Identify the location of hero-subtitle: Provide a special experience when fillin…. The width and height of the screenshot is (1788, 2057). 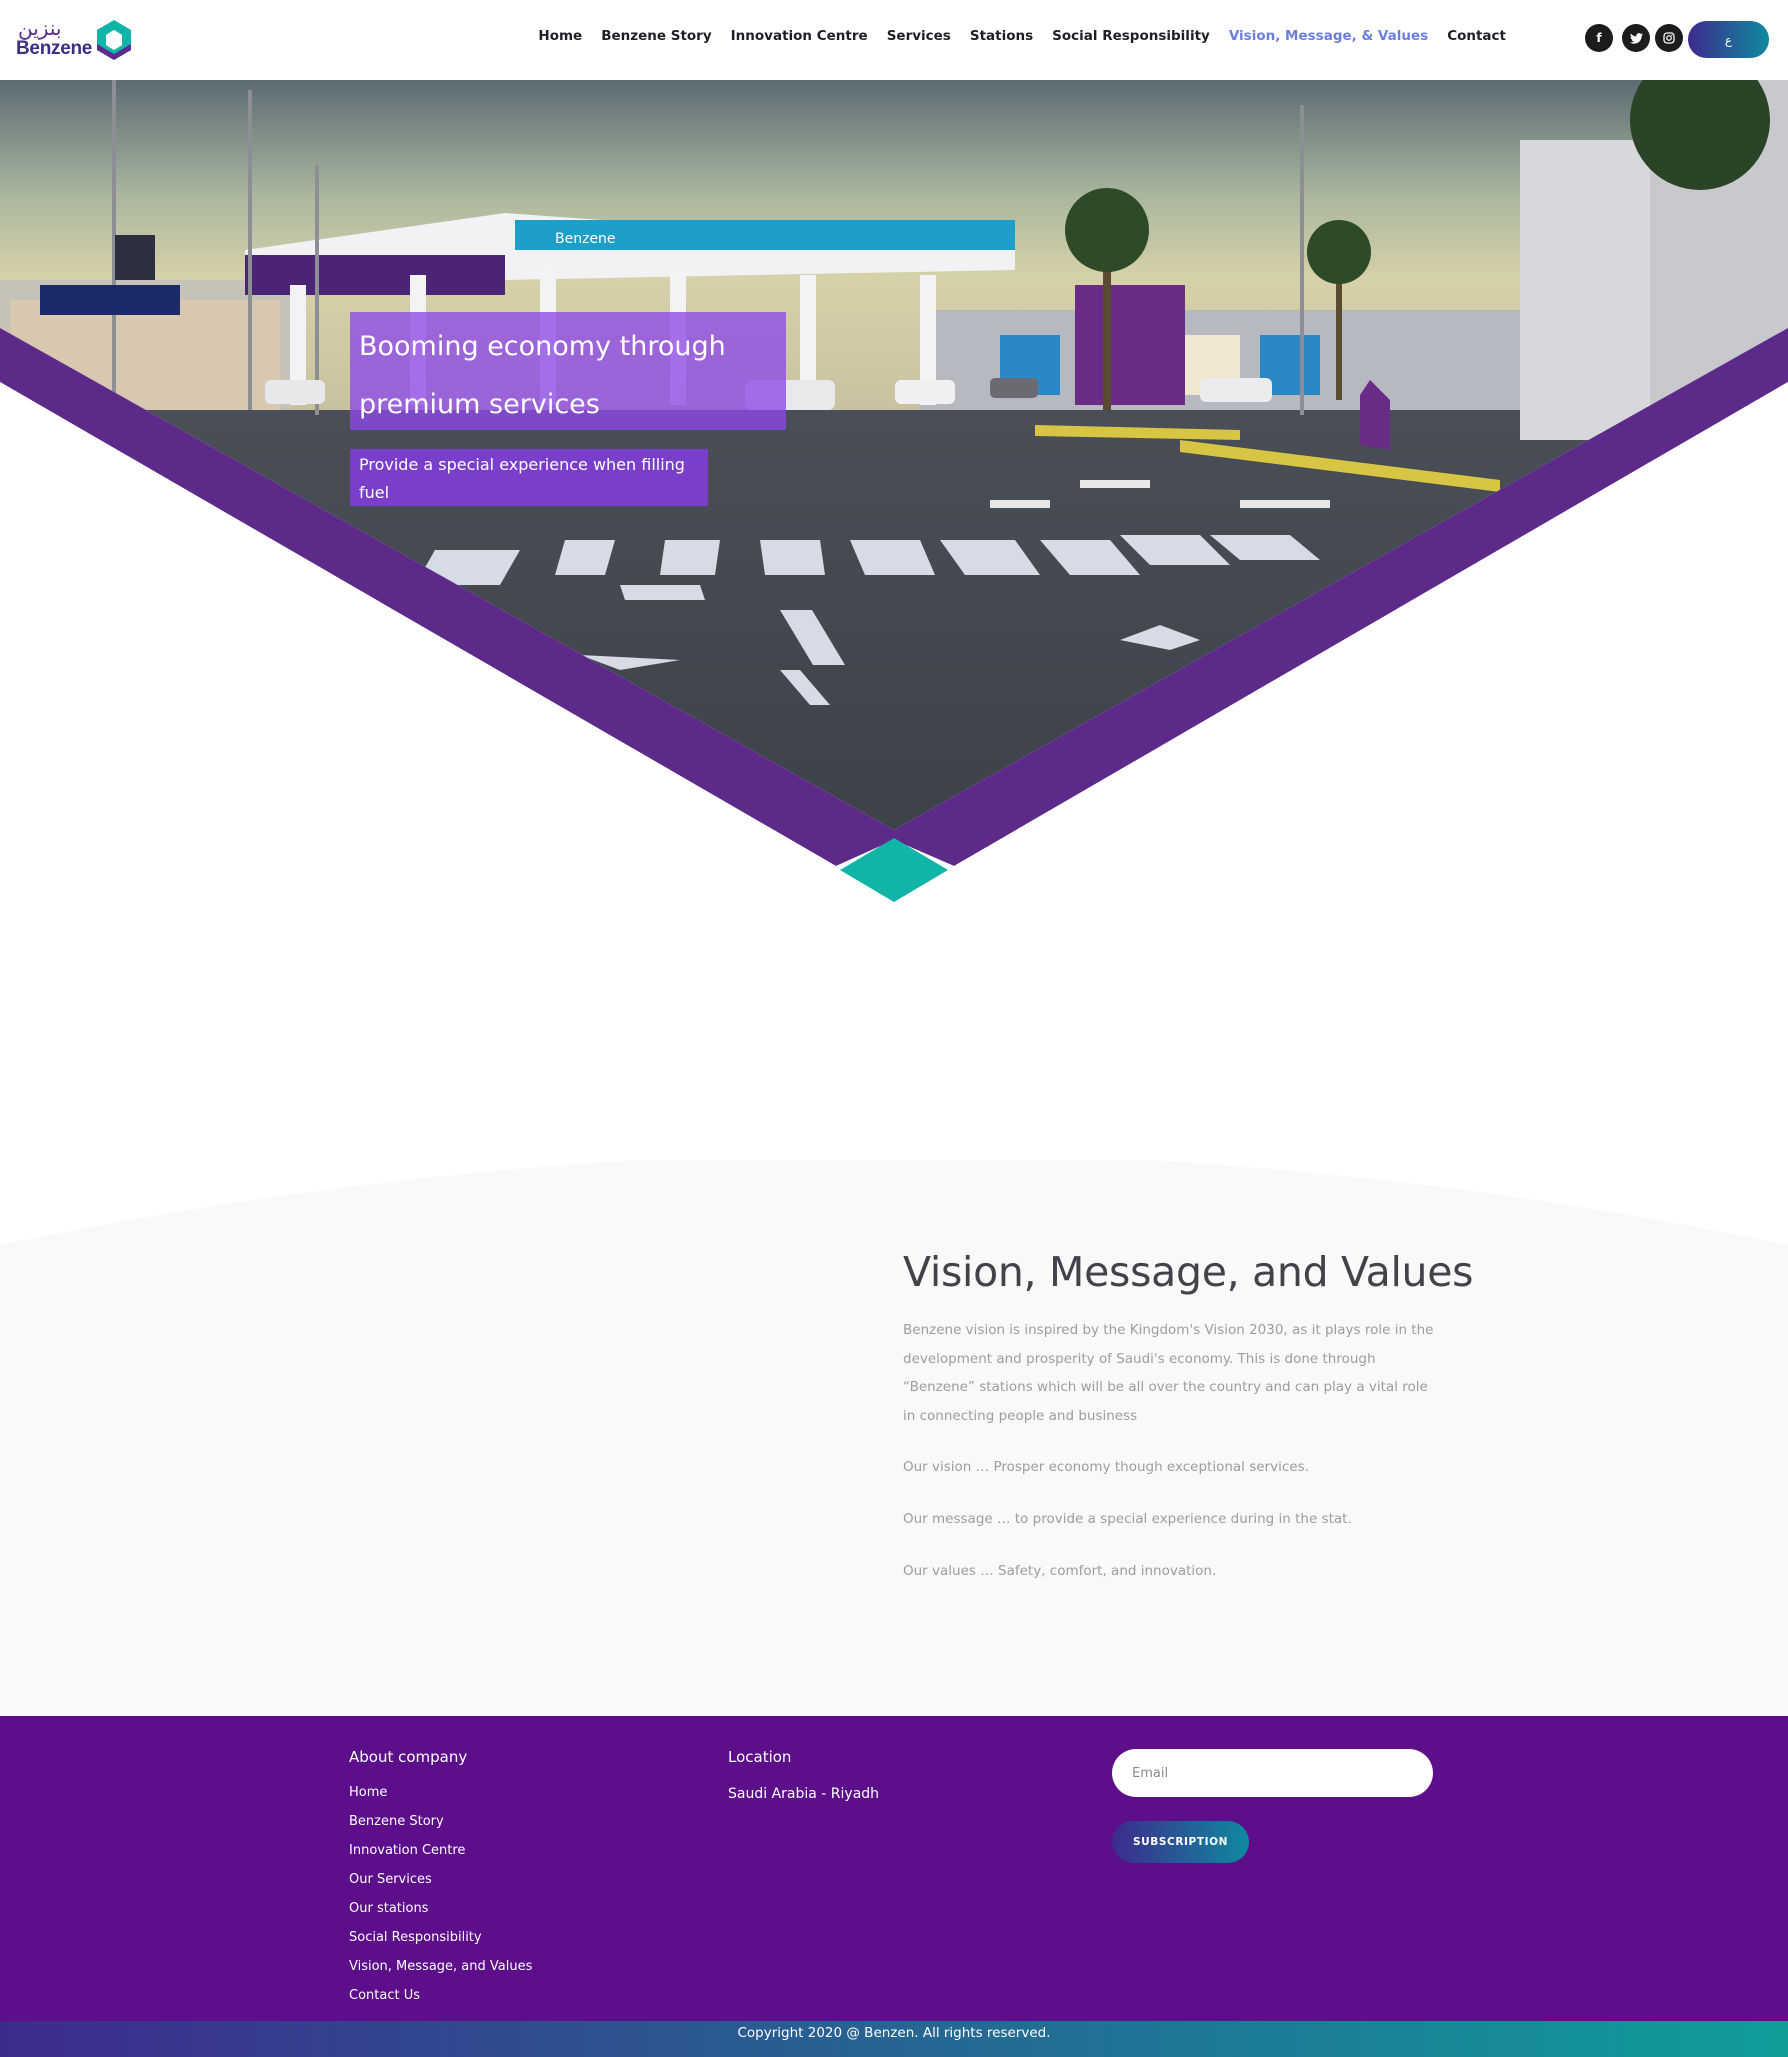
(529, 477).